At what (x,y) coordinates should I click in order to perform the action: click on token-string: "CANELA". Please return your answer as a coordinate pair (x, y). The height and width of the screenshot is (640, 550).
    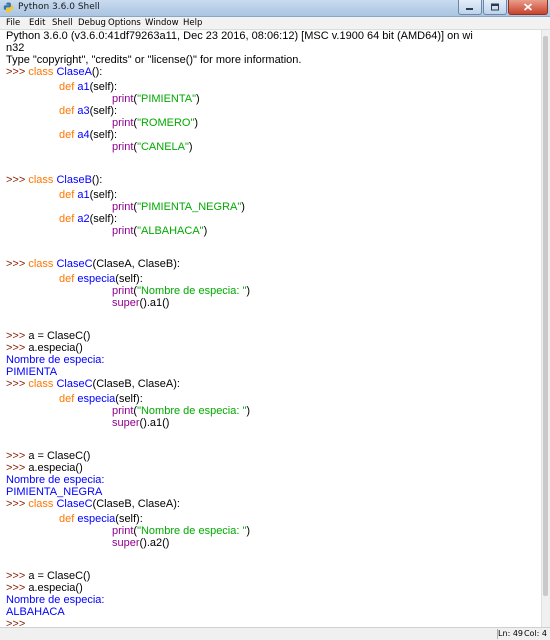
    Looking at the image, I should click on (163, 147).